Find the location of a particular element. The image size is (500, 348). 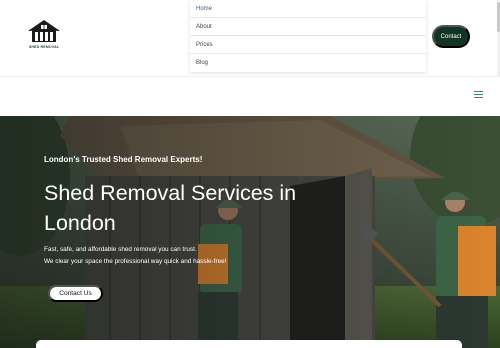

hamburger-icon is located at coordinates (478, 95).